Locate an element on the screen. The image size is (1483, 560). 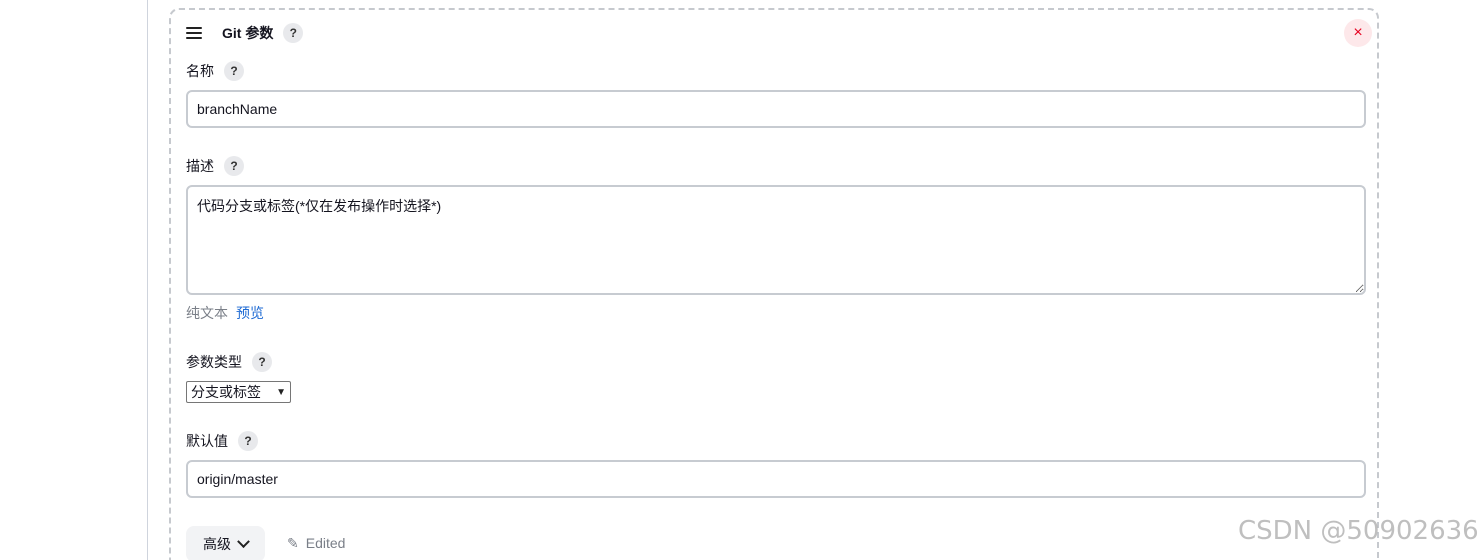
name-label-row: 名称 ? is located at coordinates (215, 71).